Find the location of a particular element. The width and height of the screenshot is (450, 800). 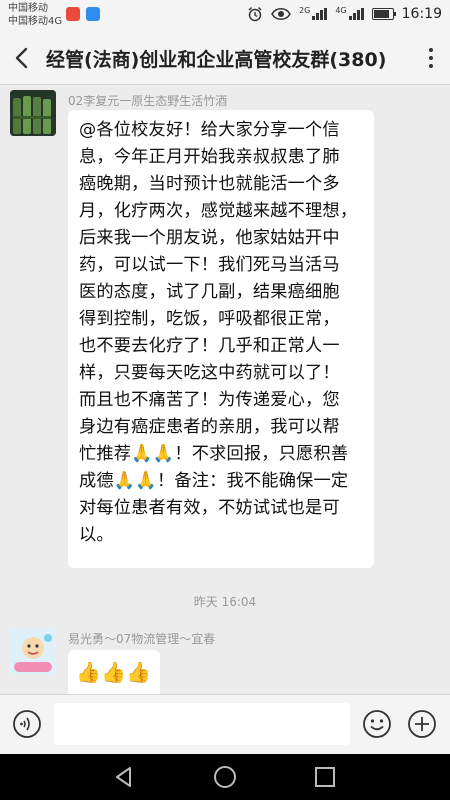

app-notification-icon is located at coordinates (73, 14).